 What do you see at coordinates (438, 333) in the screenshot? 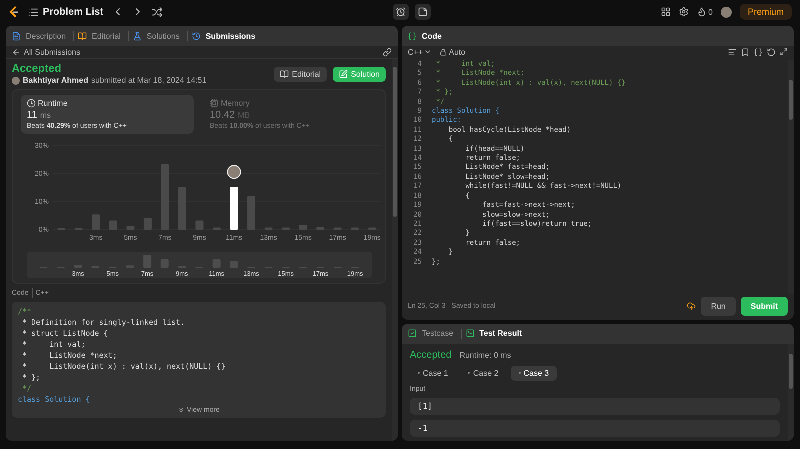
I see `console-tab: Testcase` at bounding box center [438, 333].